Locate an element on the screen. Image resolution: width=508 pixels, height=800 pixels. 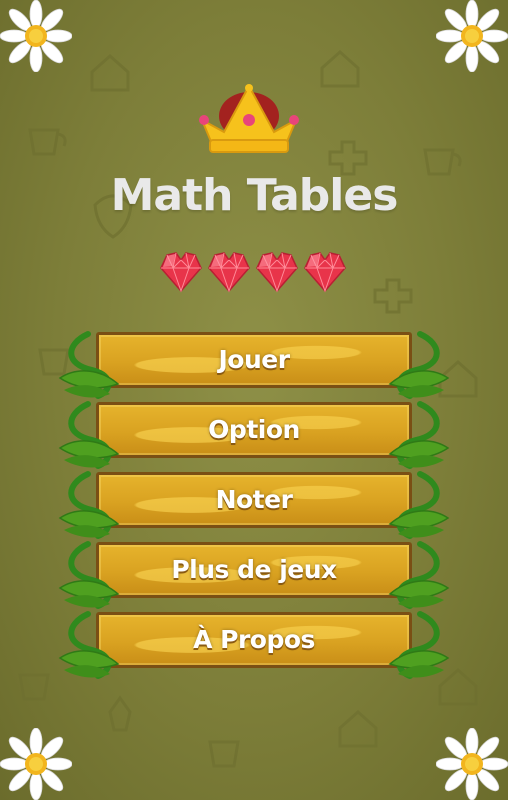
play-button: Jouer is located at coordinates (254, 364).